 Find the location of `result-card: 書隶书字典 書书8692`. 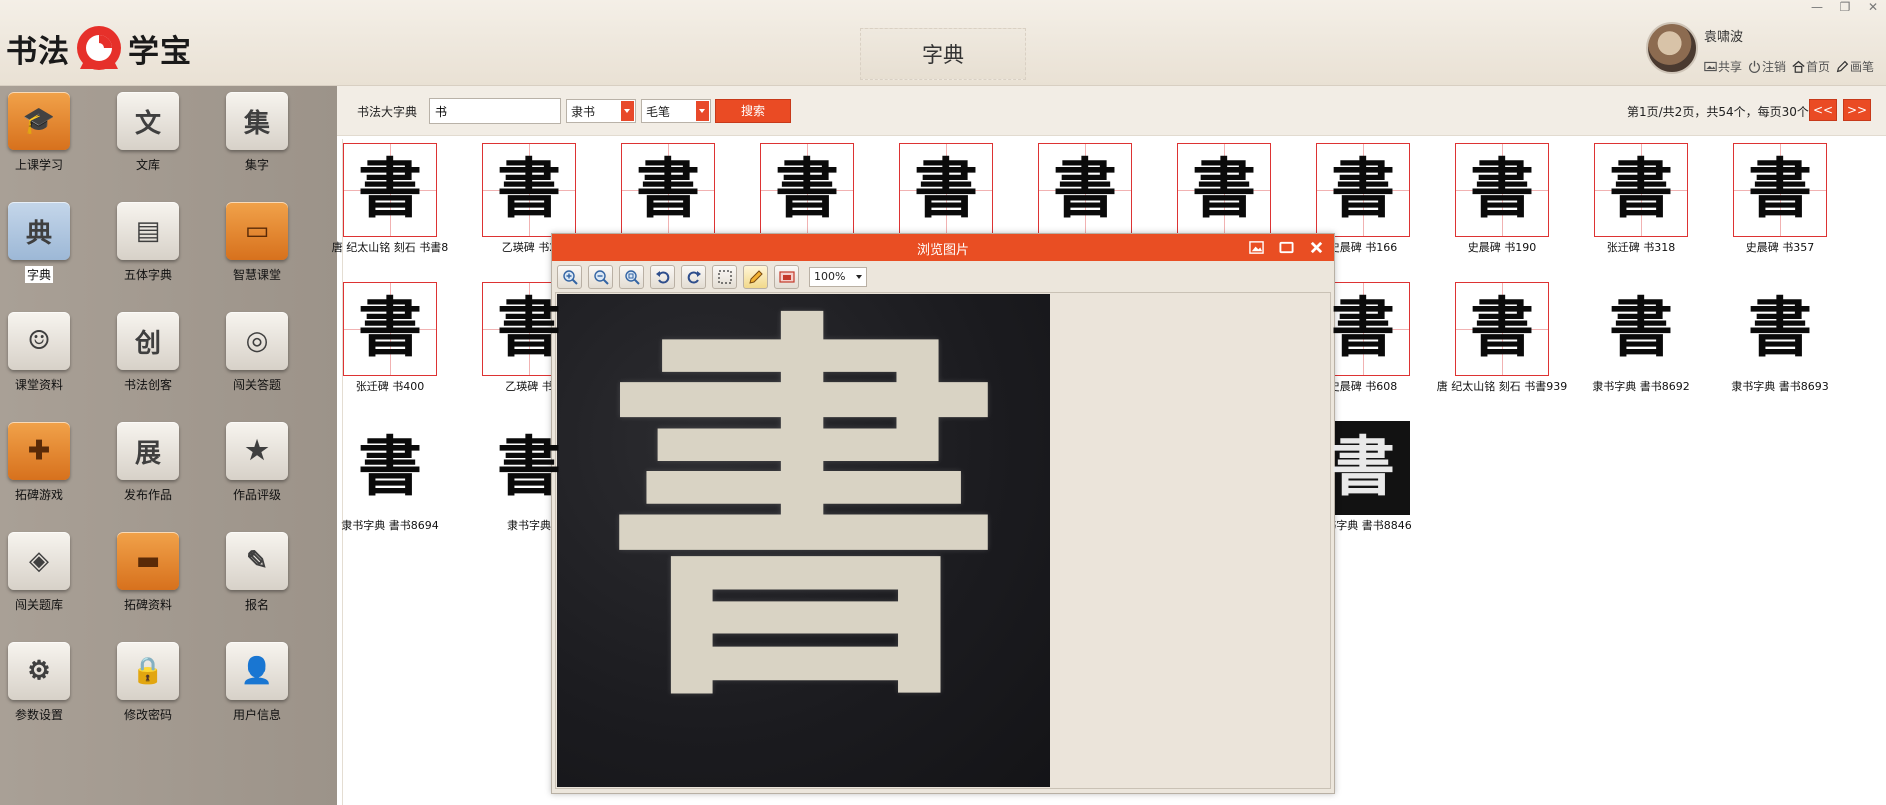

result-card: 書隶书字典 書书8692 is located at coordinates (1641, 337).